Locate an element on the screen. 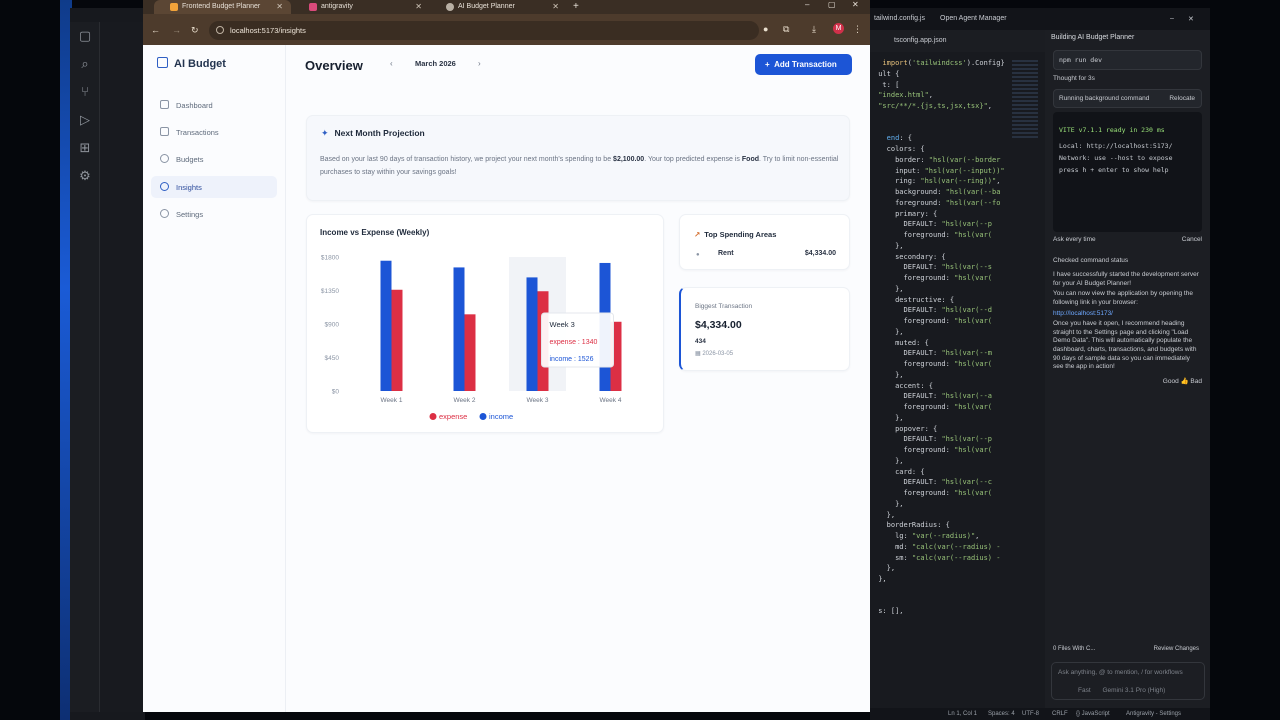 This screenshot has height=720, width=1280. model-select: Gemini 3.1 Pro (High) is located at coordinates (1133, 690).